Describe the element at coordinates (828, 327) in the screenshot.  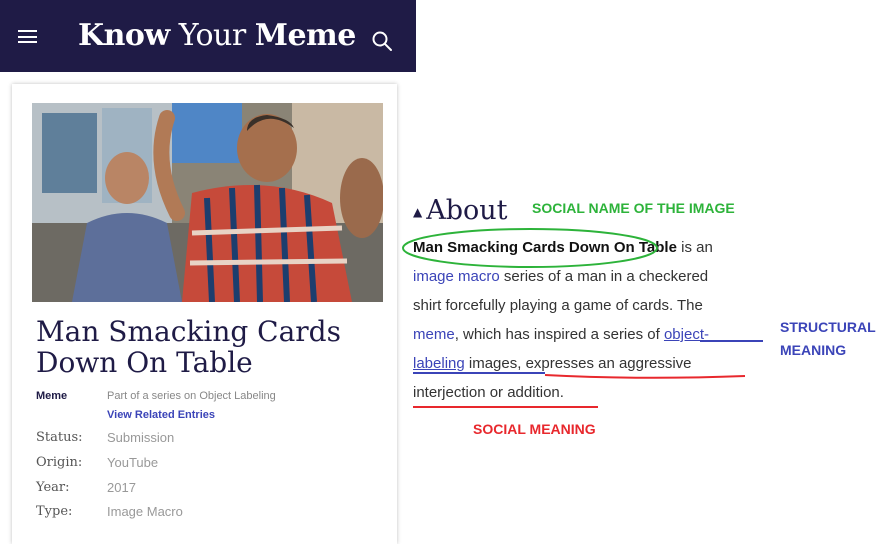
I see `structural-annotation-line1: STRUCTURAL` at that location.